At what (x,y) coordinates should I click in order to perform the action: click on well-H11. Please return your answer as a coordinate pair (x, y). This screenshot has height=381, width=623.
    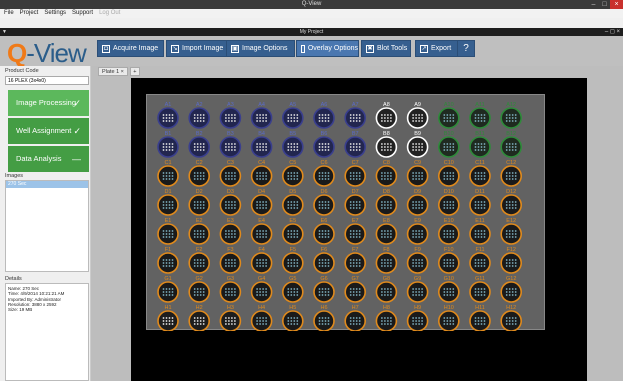
    Looking at the image, I should click on (480, 321).